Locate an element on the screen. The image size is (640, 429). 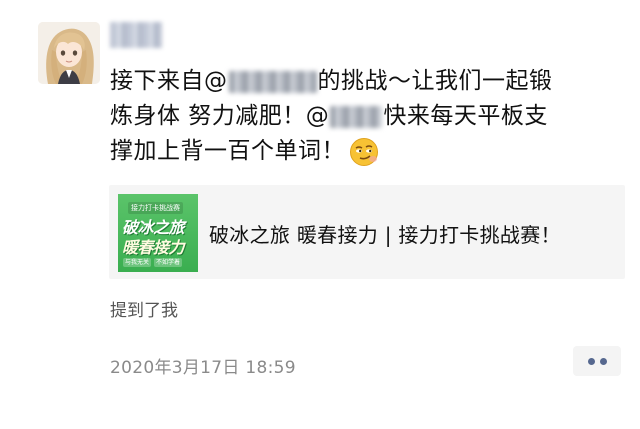
smirk-emoji-icon is located at coordinates (364, 151).